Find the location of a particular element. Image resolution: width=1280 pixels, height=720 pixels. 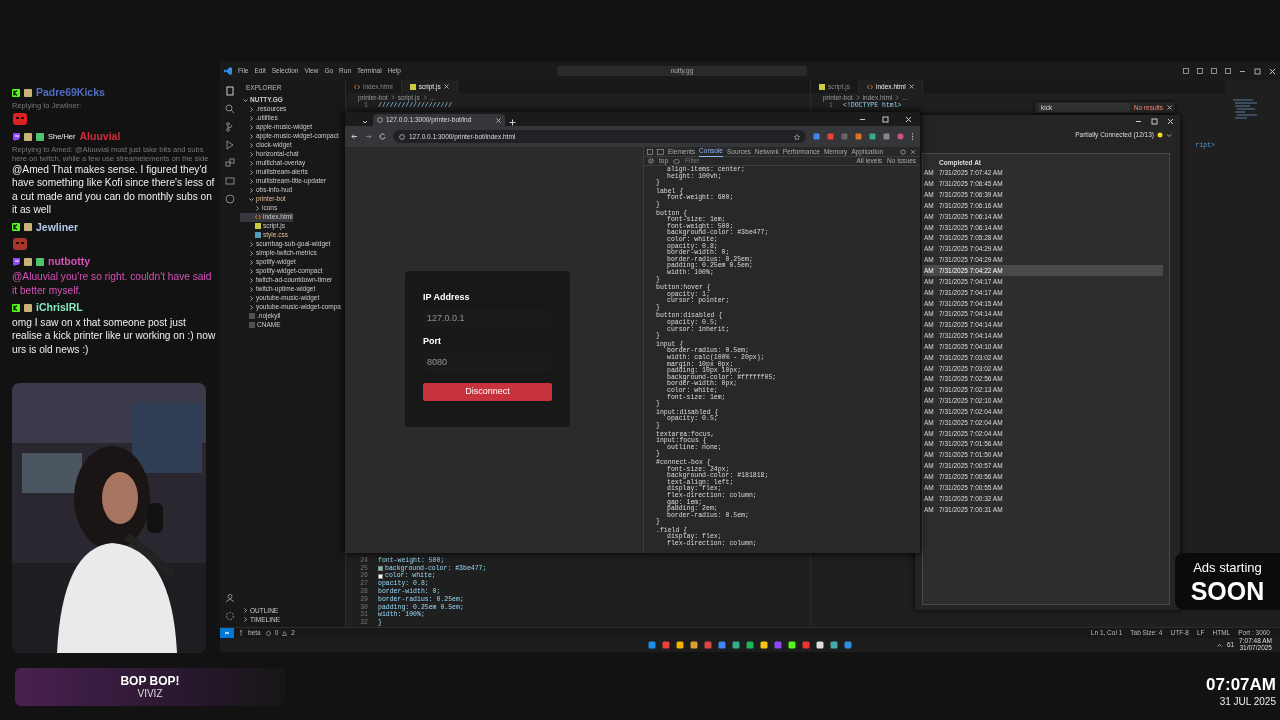

clock-time: 07:07AM is located at coordinates (1241, 685).